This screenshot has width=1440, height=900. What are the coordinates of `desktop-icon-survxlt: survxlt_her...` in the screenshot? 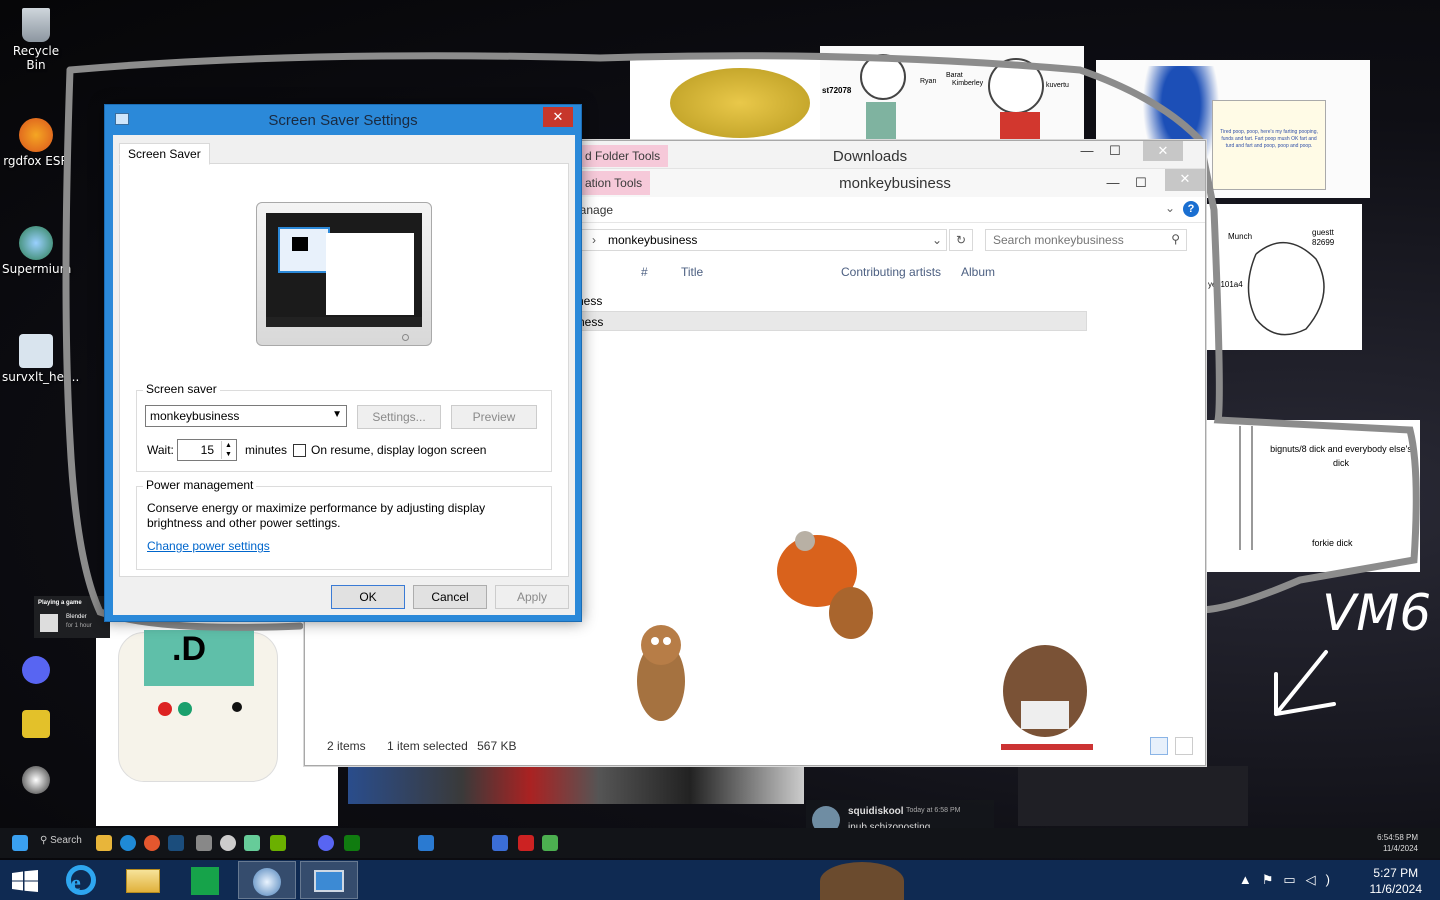 It's located at (40, 359).